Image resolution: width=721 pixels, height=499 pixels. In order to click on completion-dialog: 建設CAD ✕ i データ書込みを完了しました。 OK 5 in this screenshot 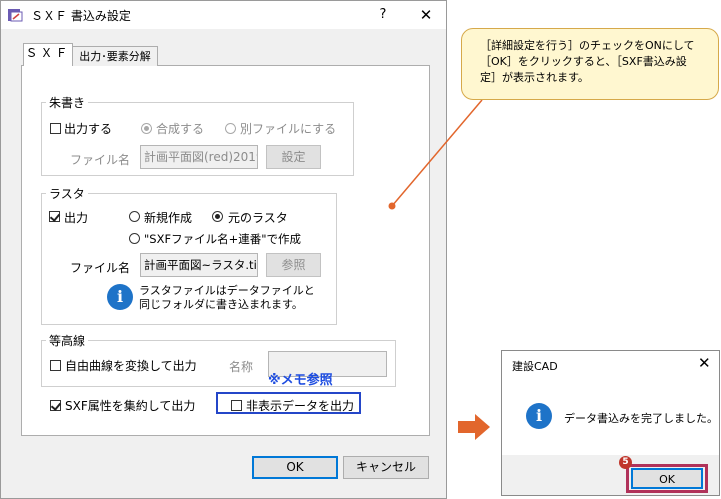, I will do `click(610, 423)`.